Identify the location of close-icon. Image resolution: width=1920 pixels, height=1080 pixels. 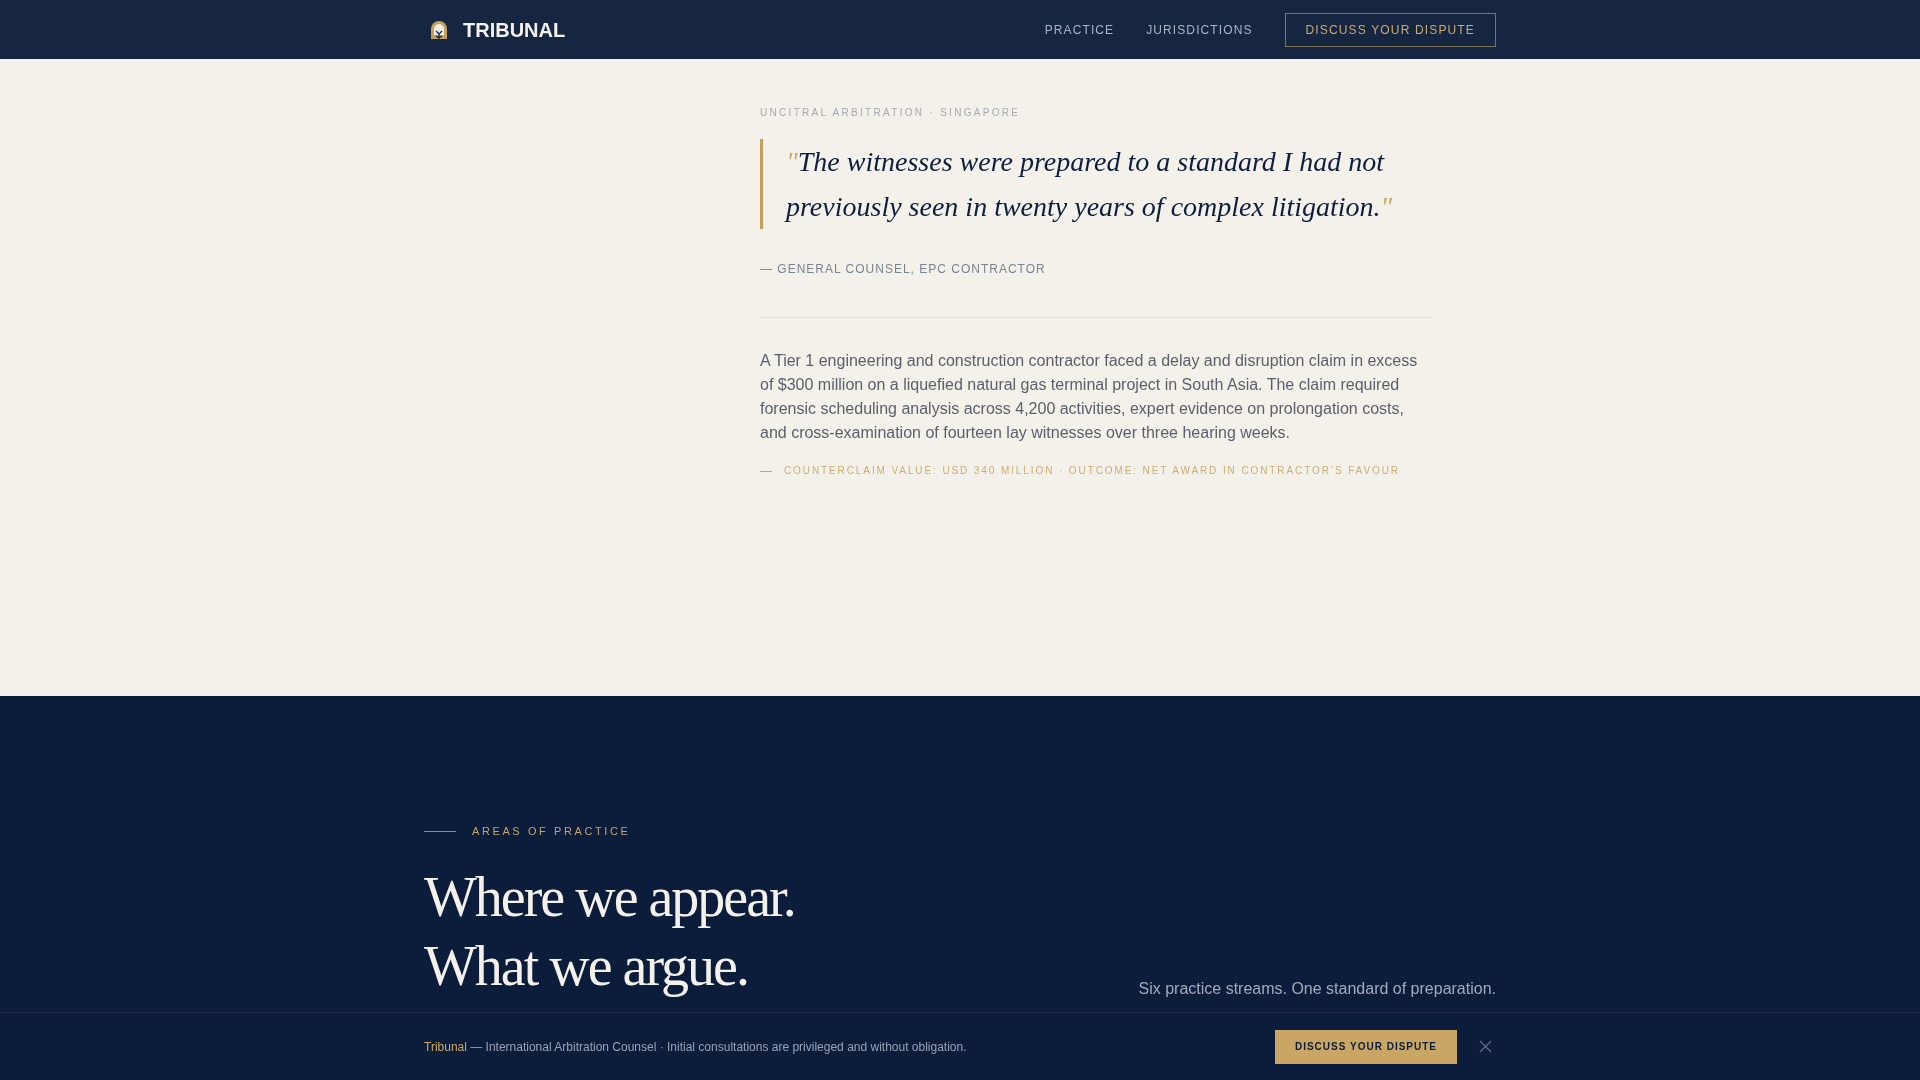
(1485, 1046).